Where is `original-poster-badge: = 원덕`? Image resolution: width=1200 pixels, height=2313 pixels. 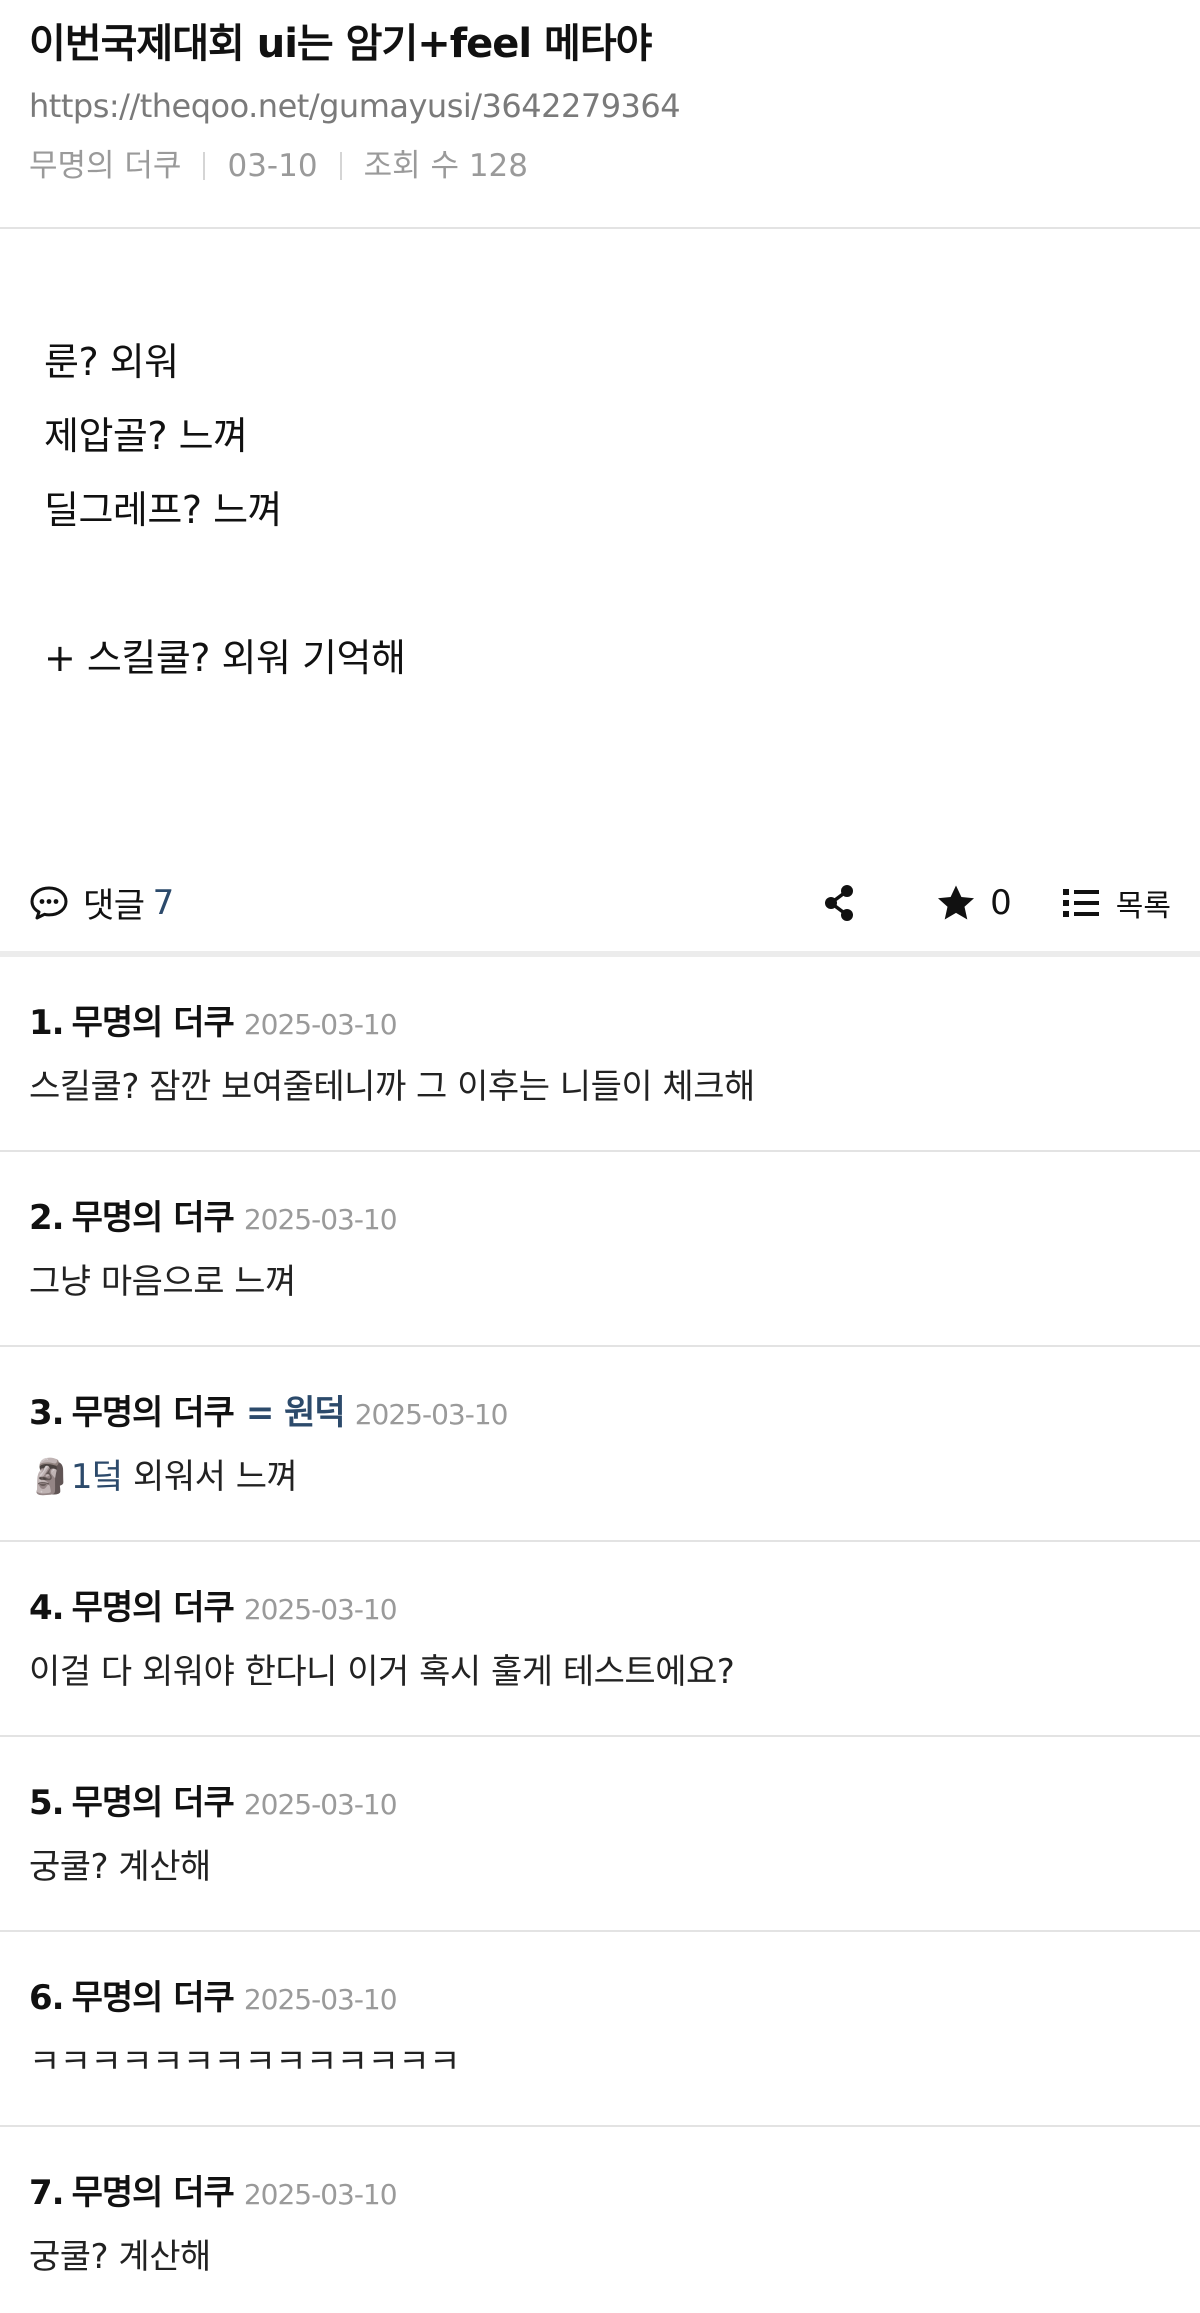
original-poster-badge: = 원덕 is located at coordinates (295, 1413).